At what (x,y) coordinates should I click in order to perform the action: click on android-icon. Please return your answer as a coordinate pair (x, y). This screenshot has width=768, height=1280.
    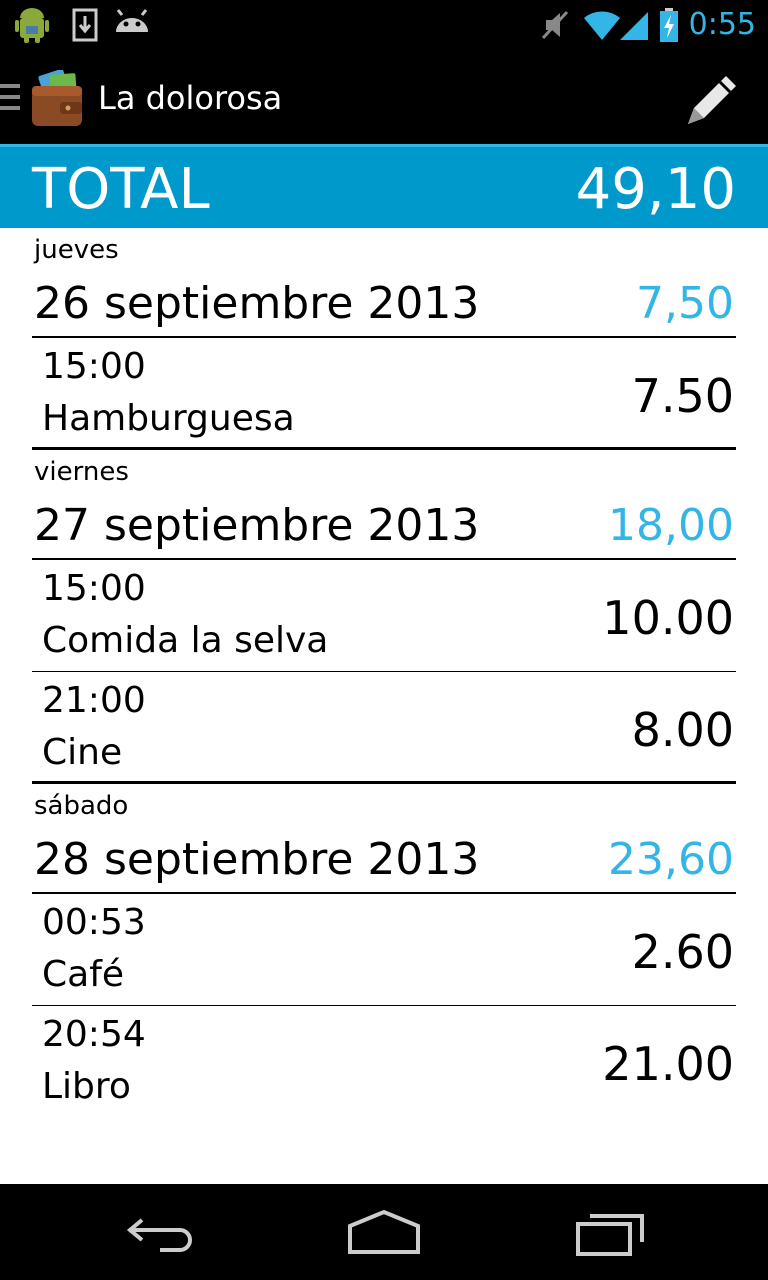
    Looking at the image, I should click on (132, 20).